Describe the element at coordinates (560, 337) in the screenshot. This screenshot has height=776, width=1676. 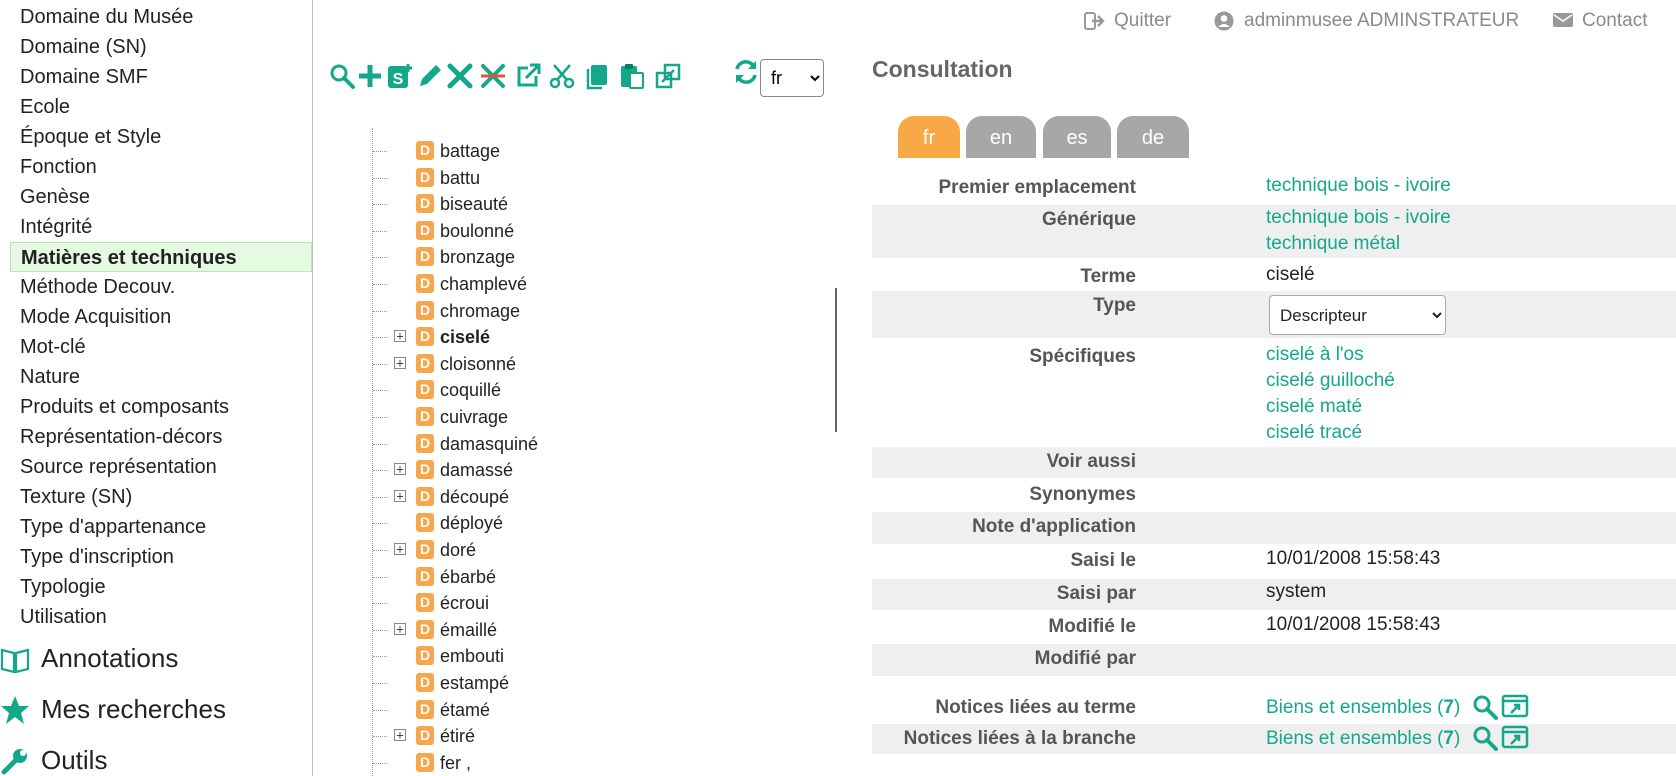
I see `tree-node: + Dciselé` at that location.